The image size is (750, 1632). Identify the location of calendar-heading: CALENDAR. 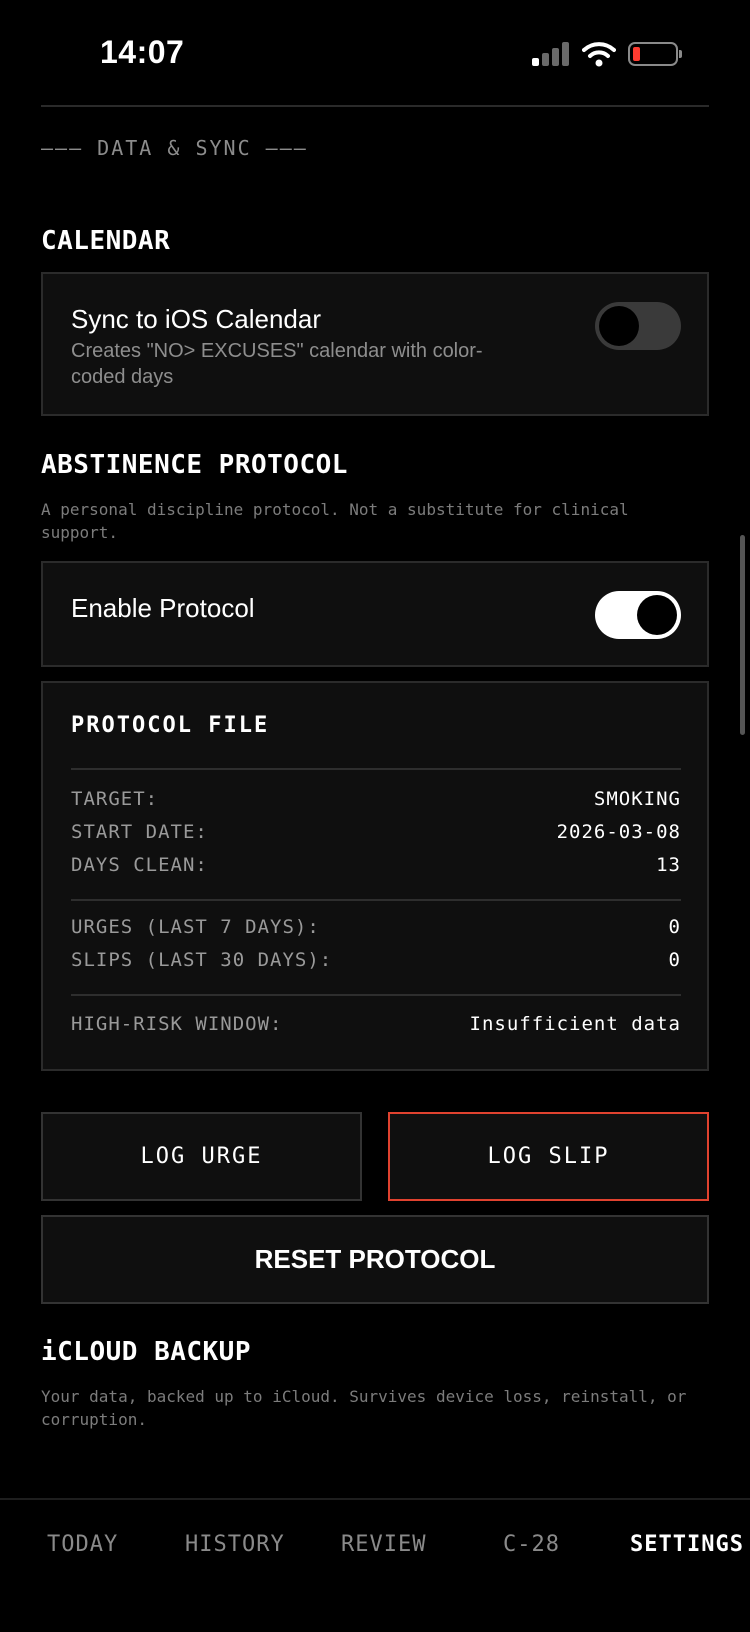
(106, 241).